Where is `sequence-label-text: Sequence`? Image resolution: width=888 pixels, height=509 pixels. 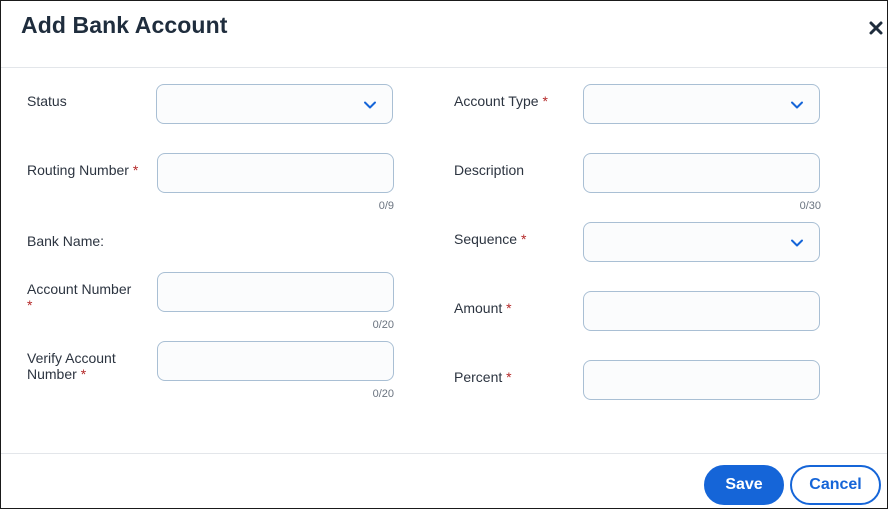 sequence-label-text: Sequence is located at coordinates (486, 239).